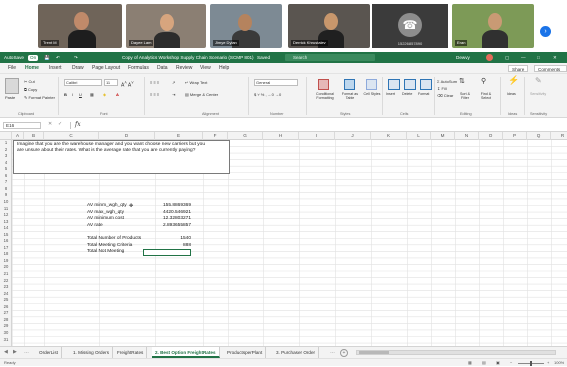 This screenshot has height=367, width=567. Describe the element at coordinates (374, 352) in the screenshot. I see `scrollbar-thumb` at that location.